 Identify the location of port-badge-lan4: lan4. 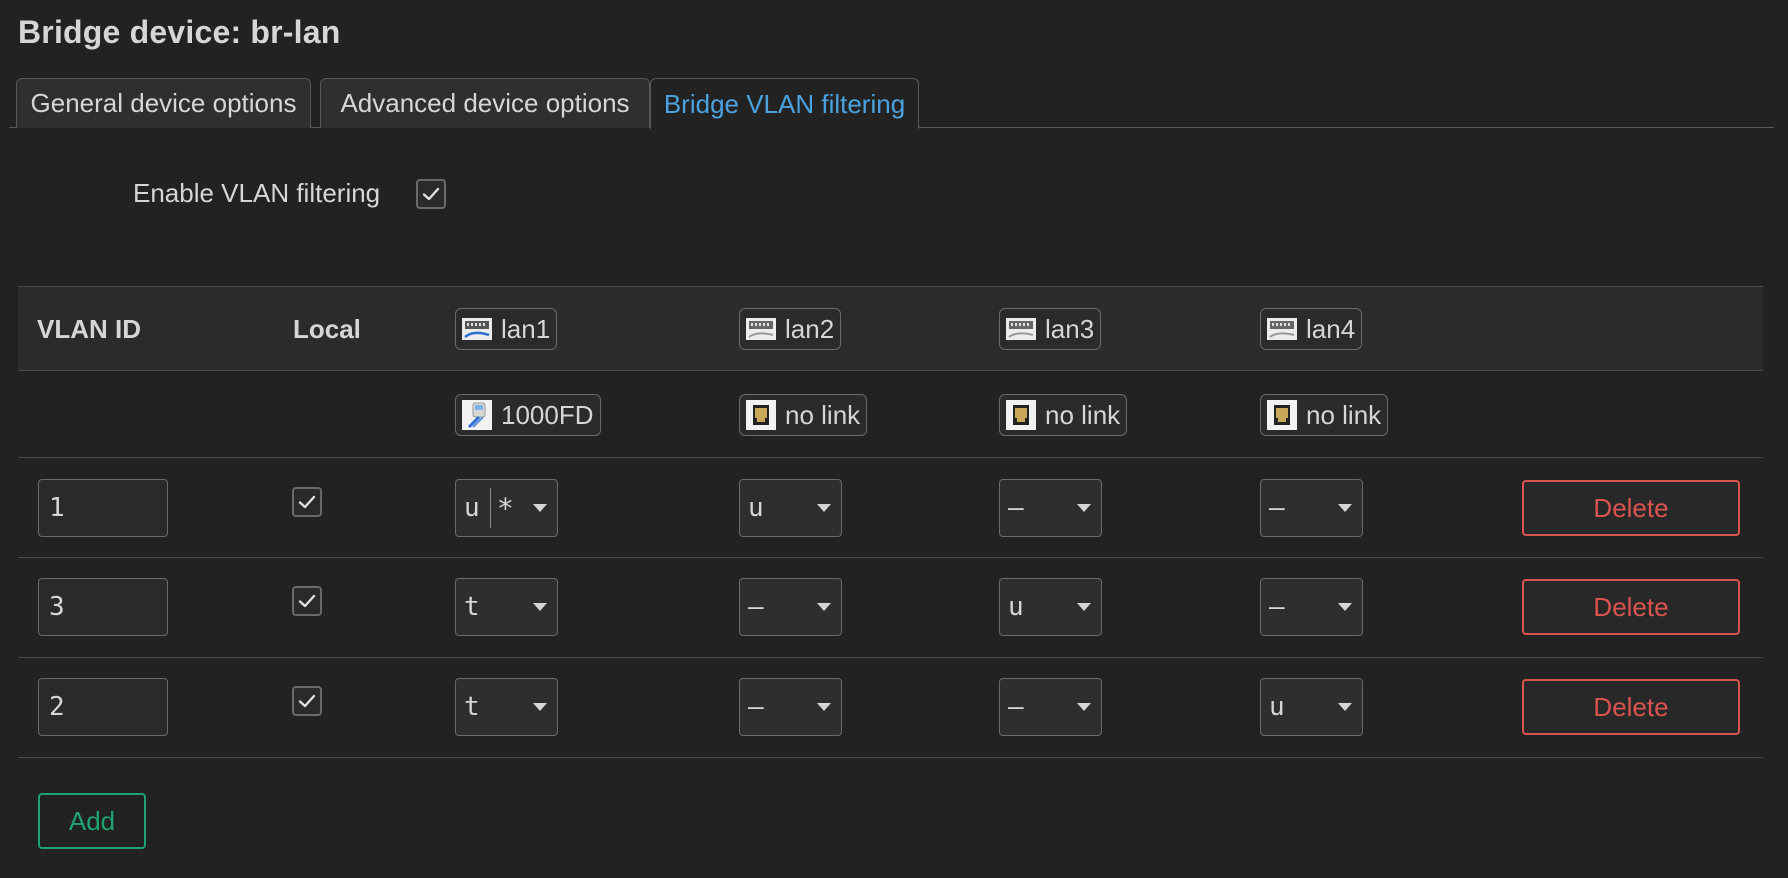
(1311, 329).